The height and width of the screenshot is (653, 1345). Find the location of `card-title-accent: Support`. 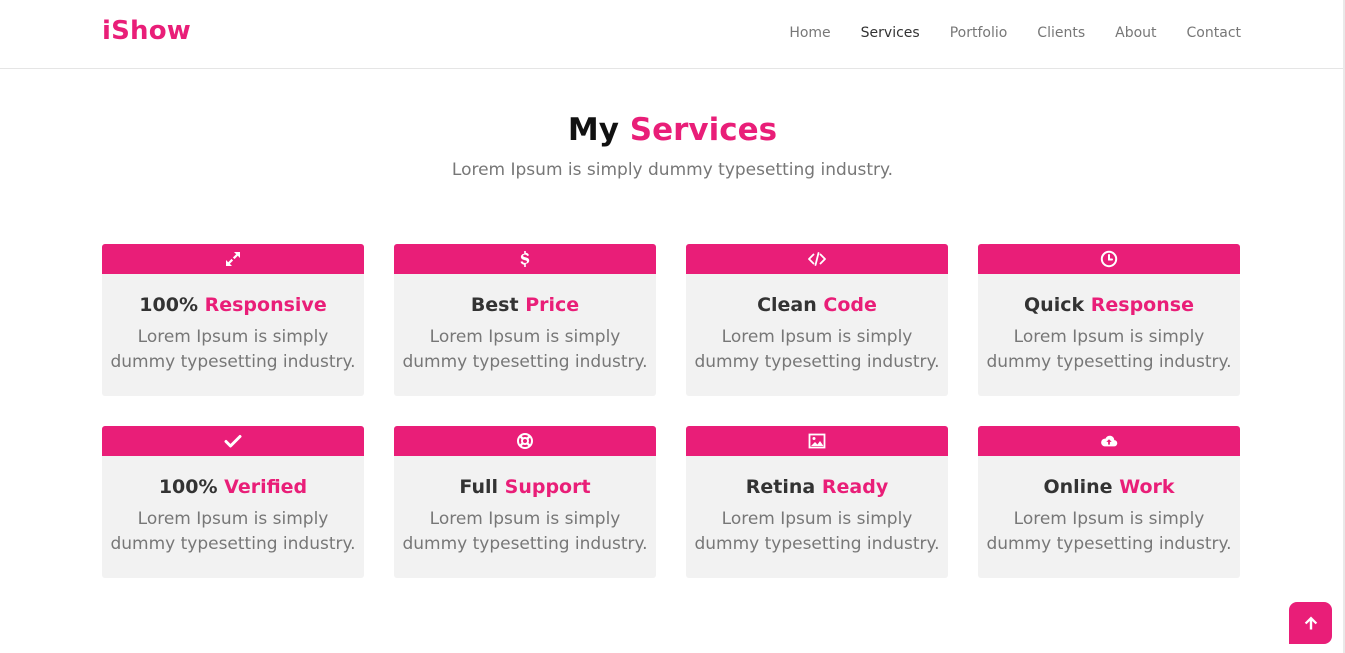

card-title-accent: Support is located at coordinates (547, 487).